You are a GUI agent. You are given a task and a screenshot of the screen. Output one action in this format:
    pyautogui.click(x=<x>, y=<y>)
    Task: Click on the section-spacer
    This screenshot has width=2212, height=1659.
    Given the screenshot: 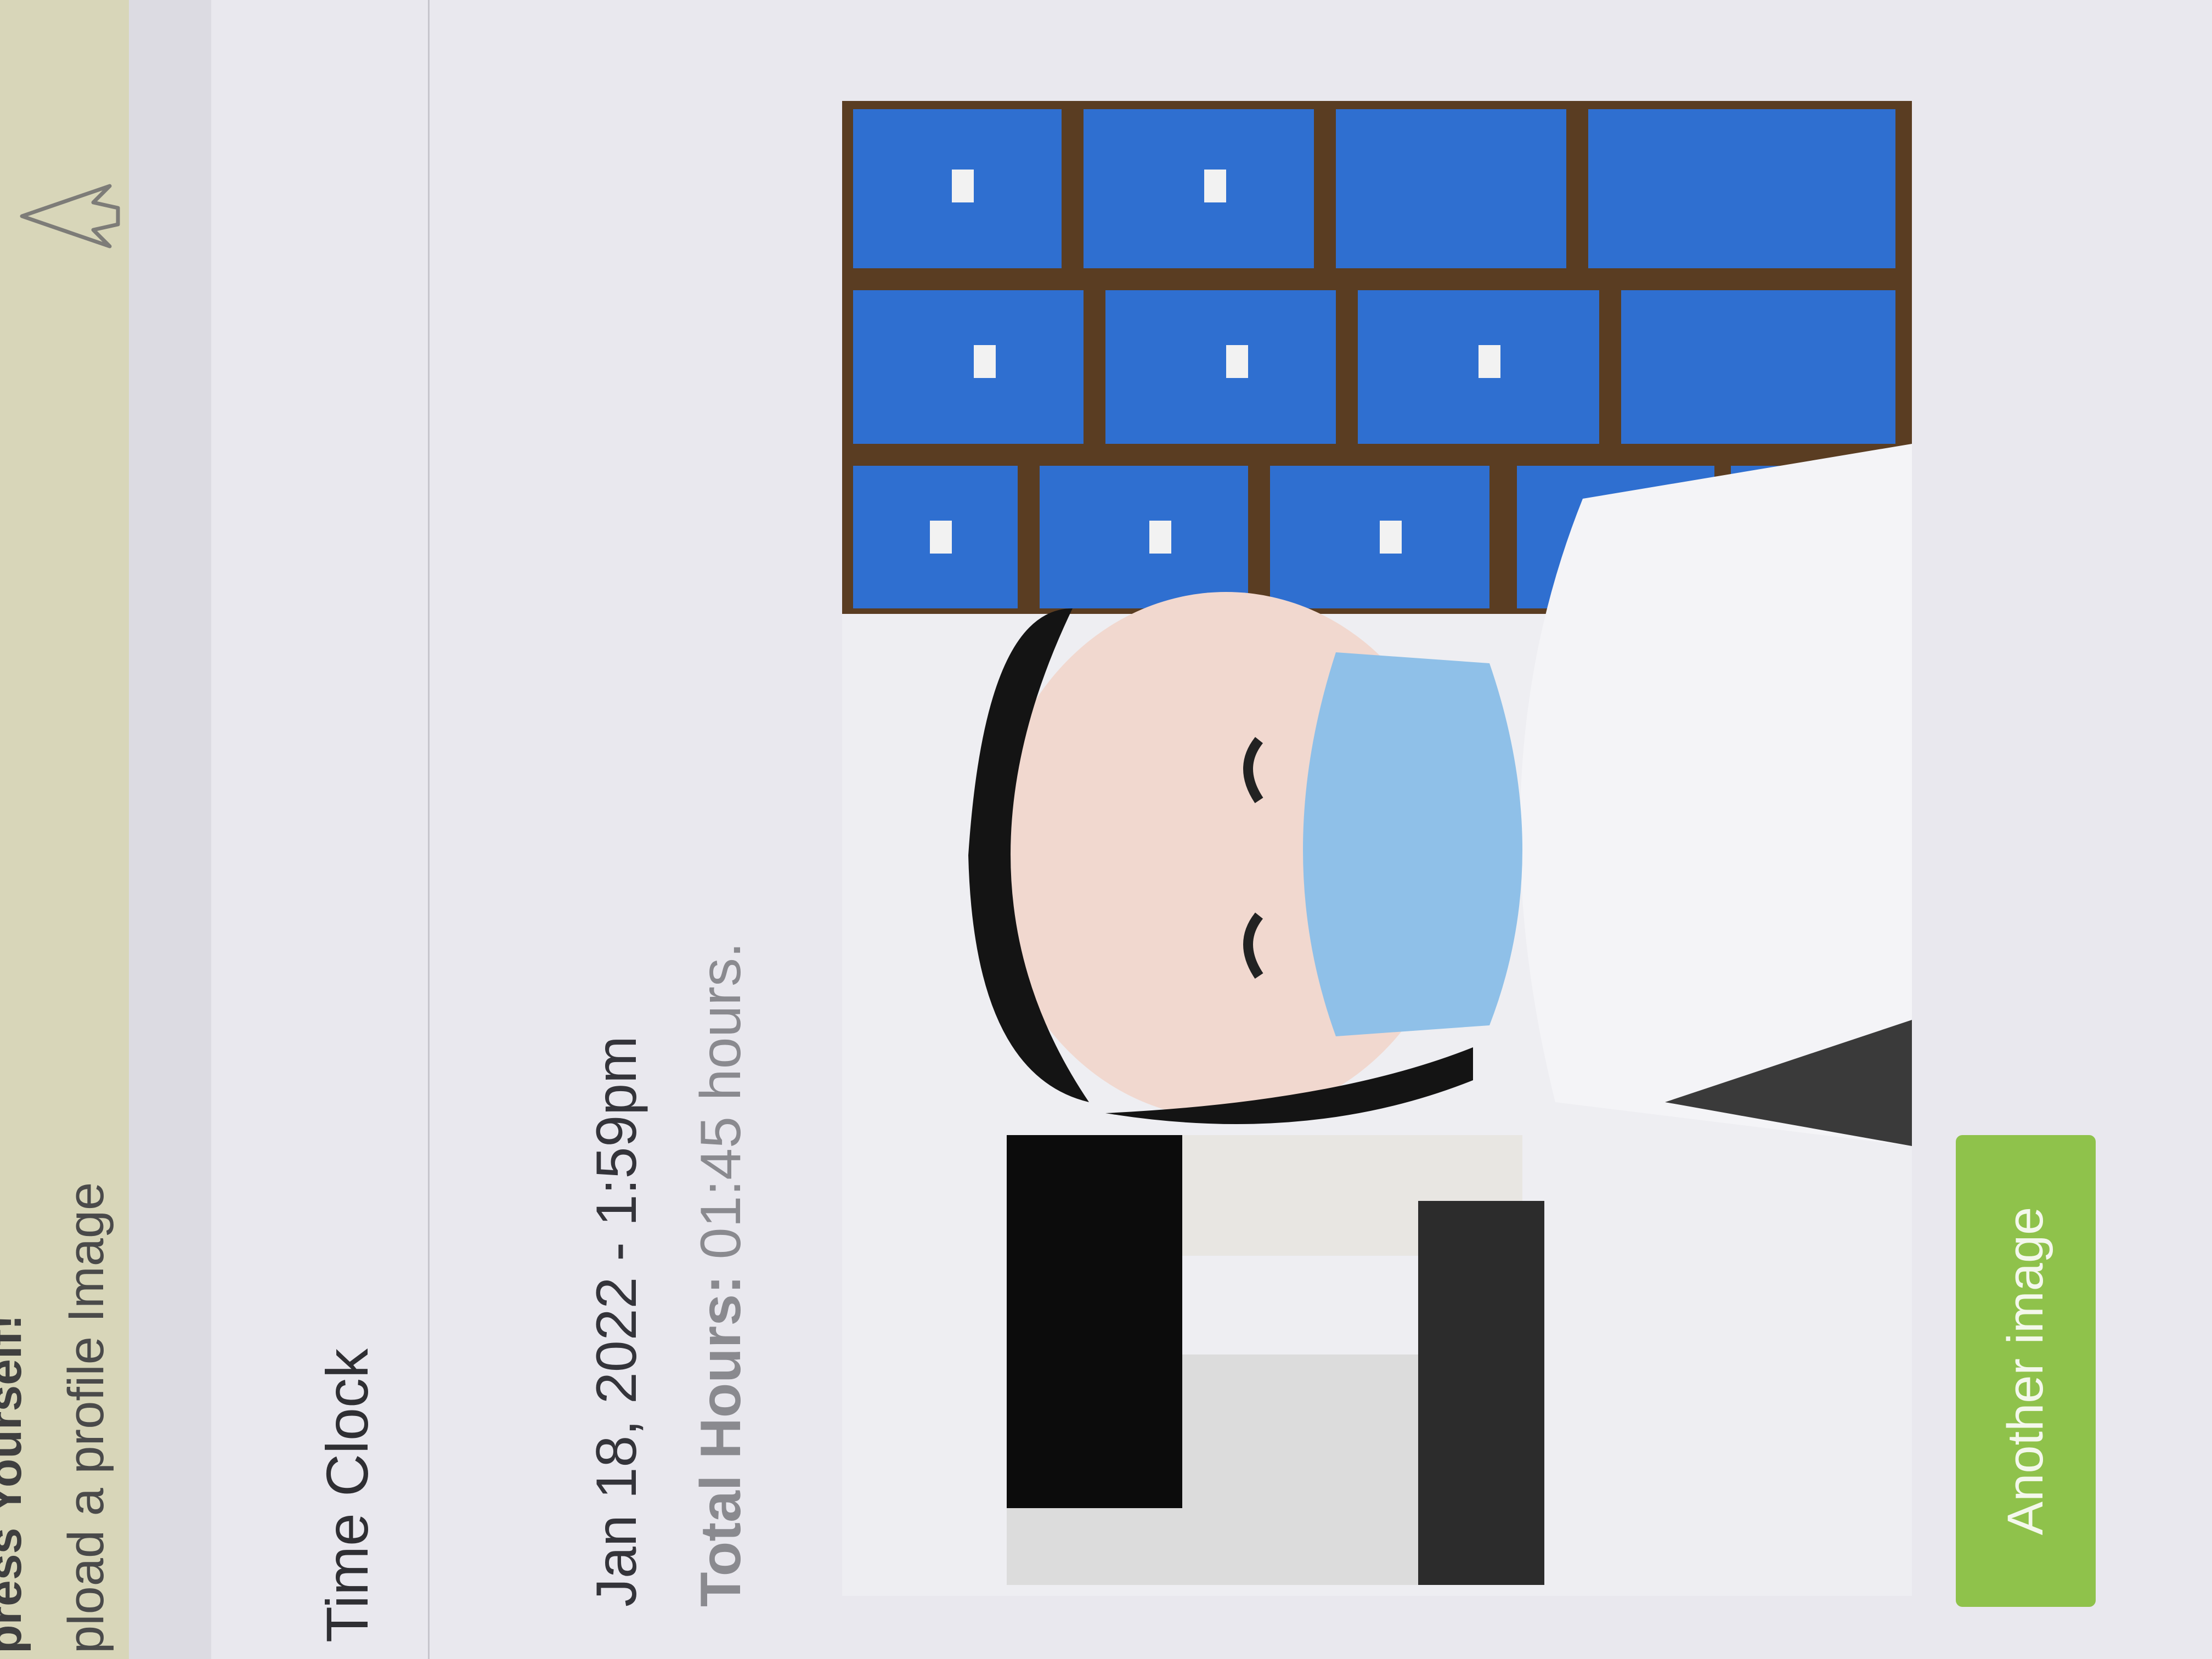 What is the action you would take?
    pyautogui.click(x=170, y=830)
    